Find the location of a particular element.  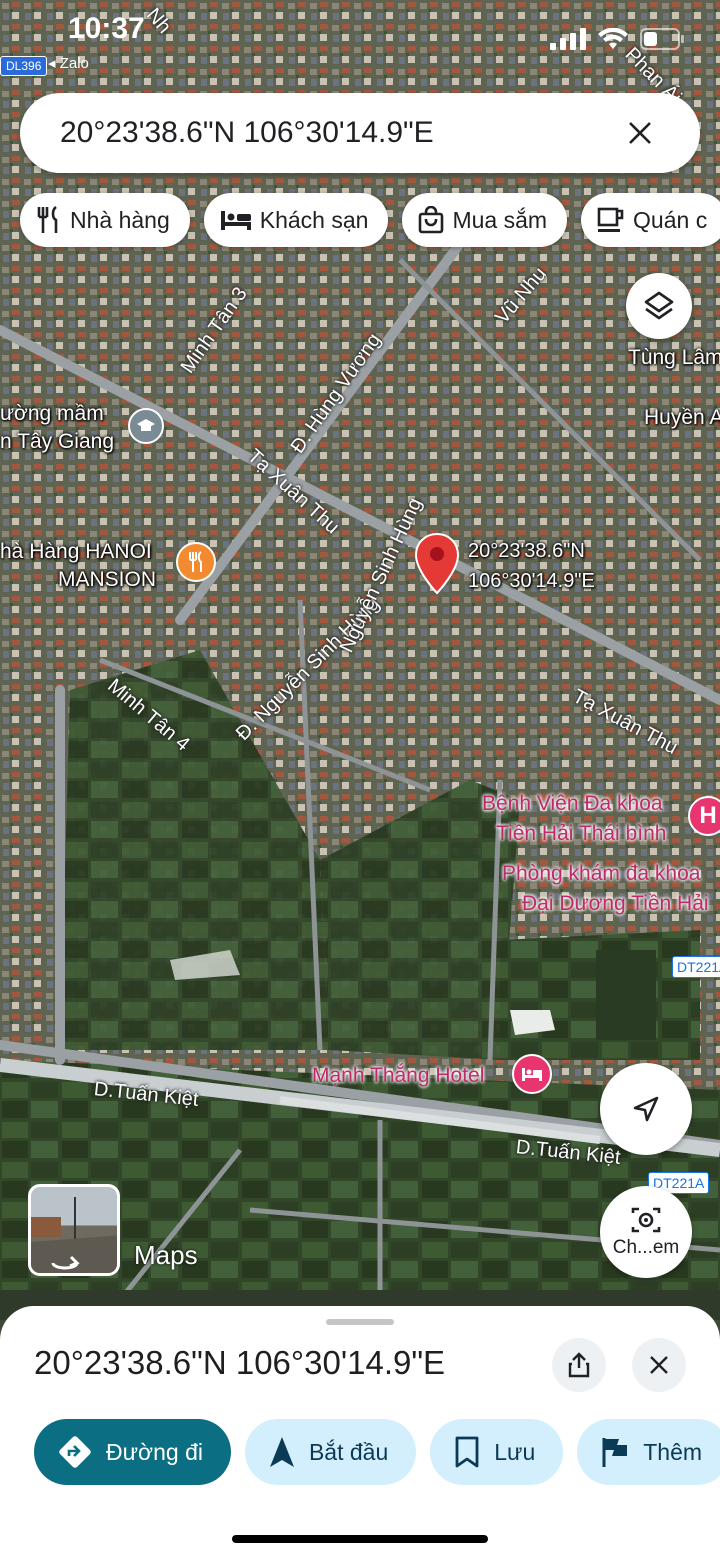

action-label: Lưu is located at coordinates (515, 1451).